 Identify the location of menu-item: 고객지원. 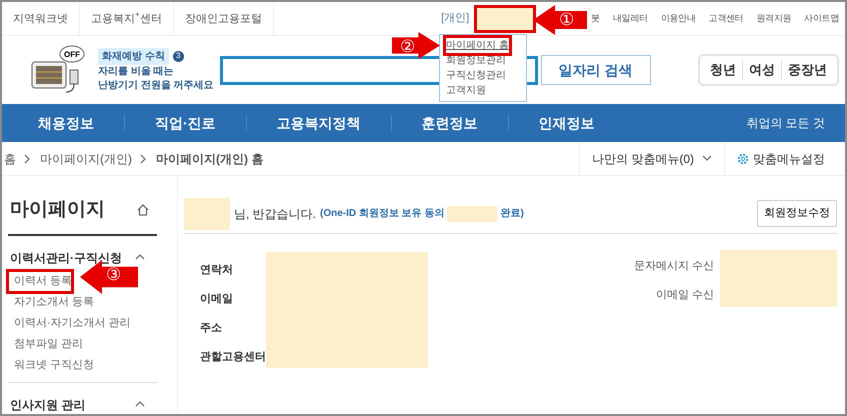
(483, 90).